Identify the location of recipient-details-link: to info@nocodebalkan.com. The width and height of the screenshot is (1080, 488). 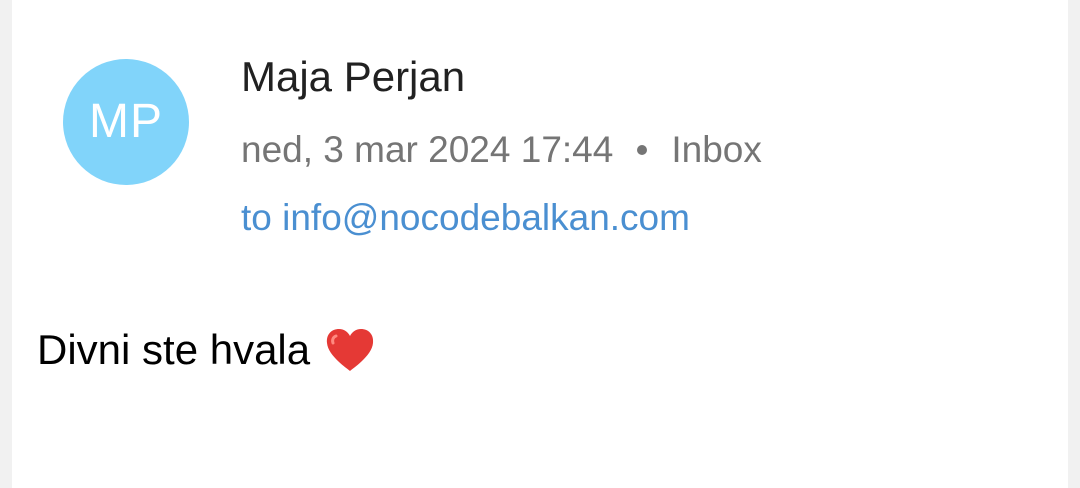
(465, 218).